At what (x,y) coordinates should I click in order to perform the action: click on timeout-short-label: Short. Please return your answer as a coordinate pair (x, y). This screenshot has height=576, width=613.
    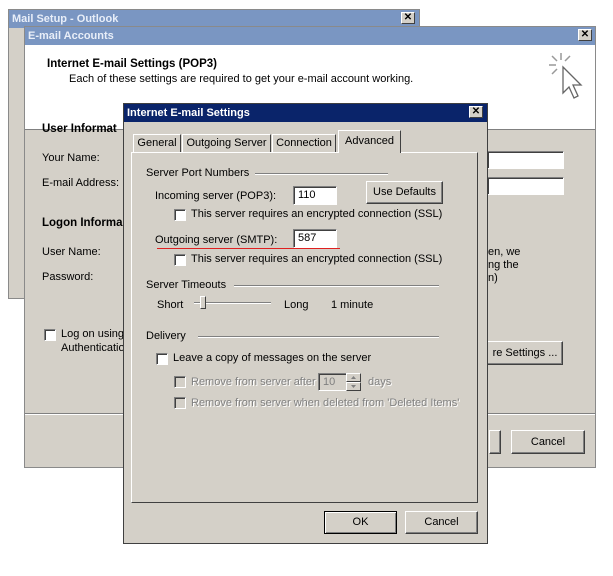
    Looking at the image, I should click on (170, 305).